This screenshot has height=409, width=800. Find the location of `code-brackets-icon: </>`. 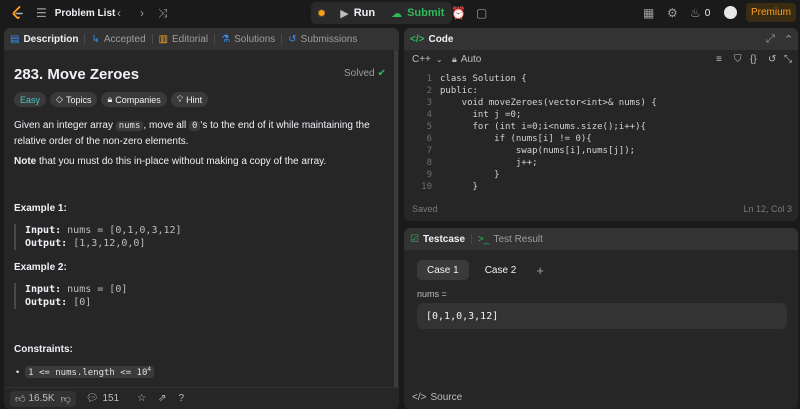

code-brackets-icon: </> is located at coordinates (419, 397).